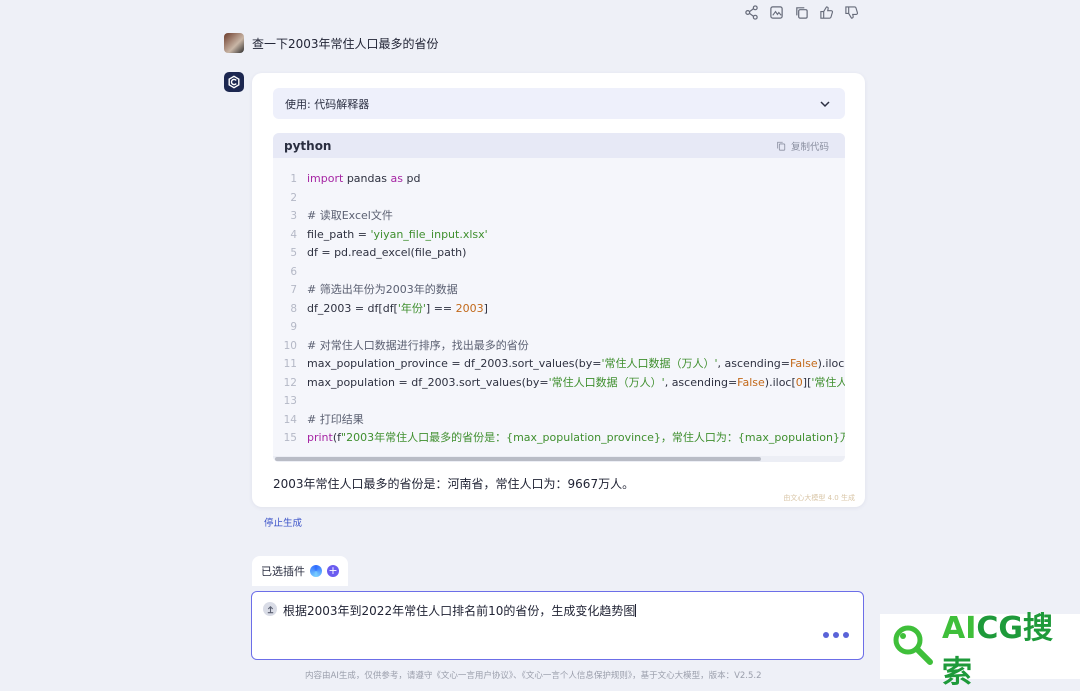  I want to click on ernie-logo-icon, so click(234, 82).